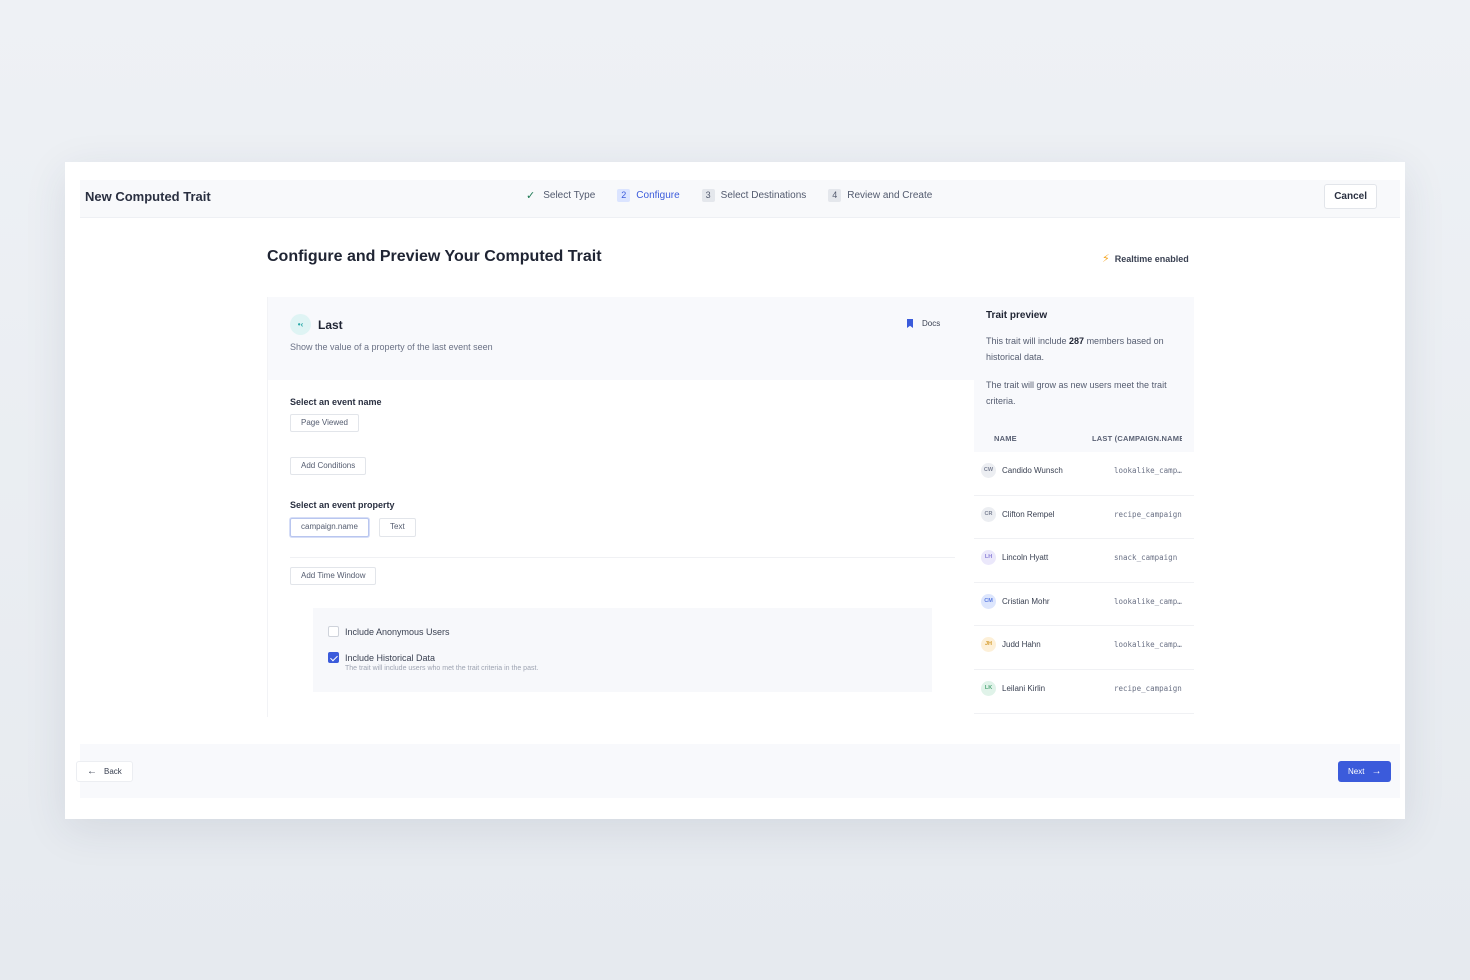 This screenshot has height=980, width=1470. Describe the element at coordinates (988, 470) in the screenshot. I see `avatar: CW` at that location.